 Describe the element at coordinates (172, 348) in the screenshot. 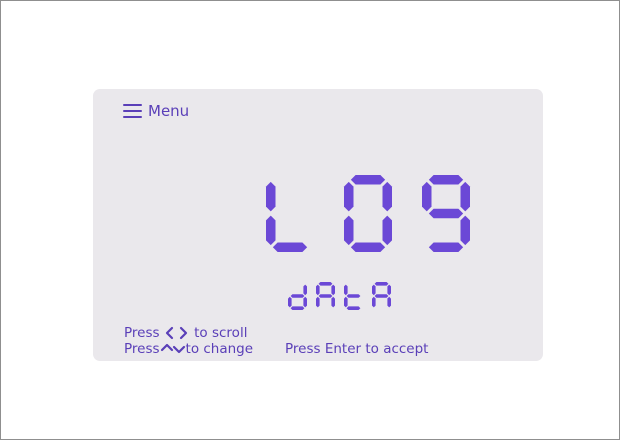

I see `up-down-chevrons-icon` at that location.